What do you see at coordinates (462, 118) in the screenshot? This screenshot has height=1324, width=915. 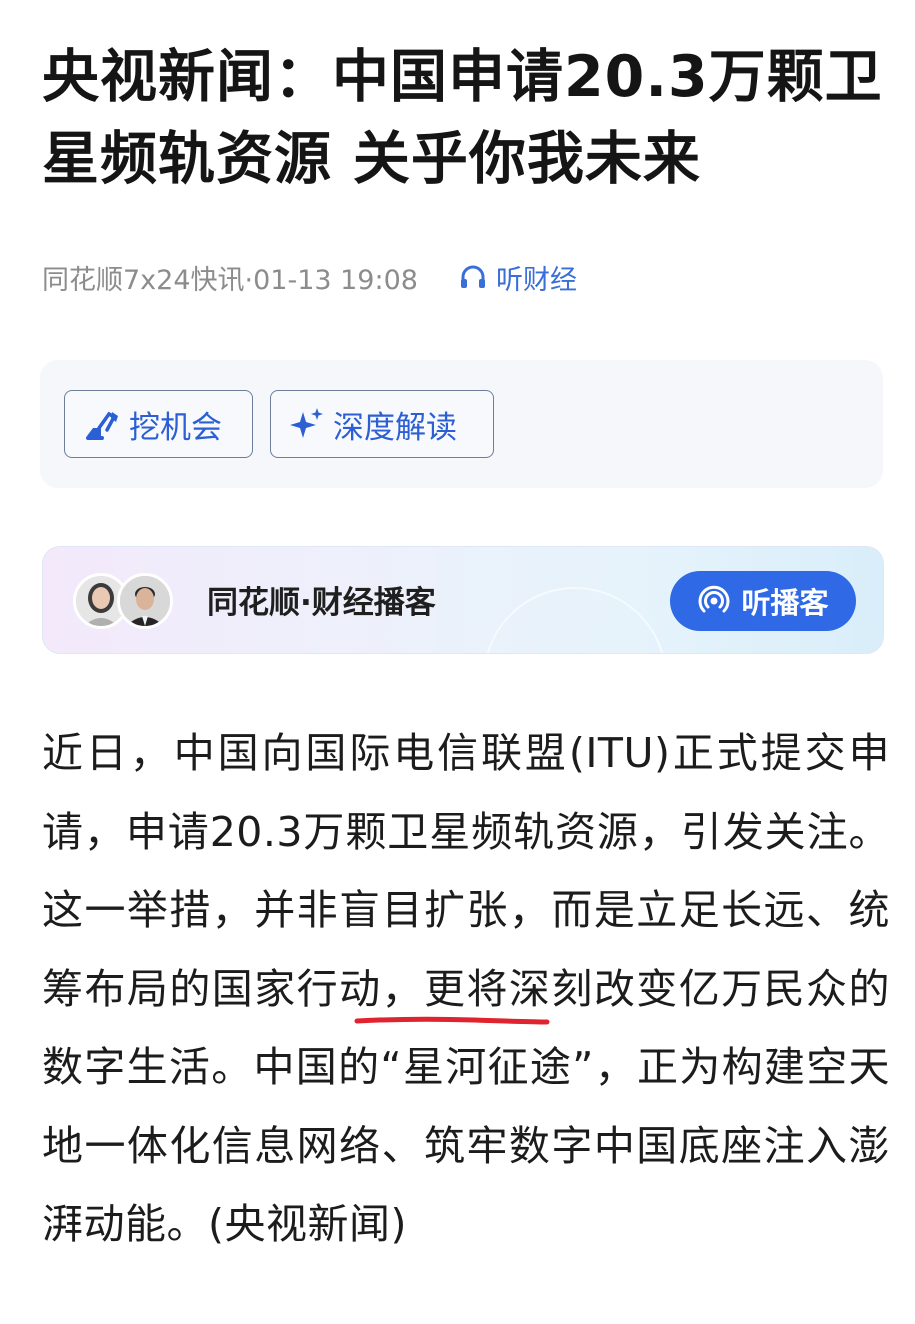 I see `article-title: 央视新闻：中国申请20.3万颗卫星频轨资源 关乎你我未来` at bounding box center [462, 118].